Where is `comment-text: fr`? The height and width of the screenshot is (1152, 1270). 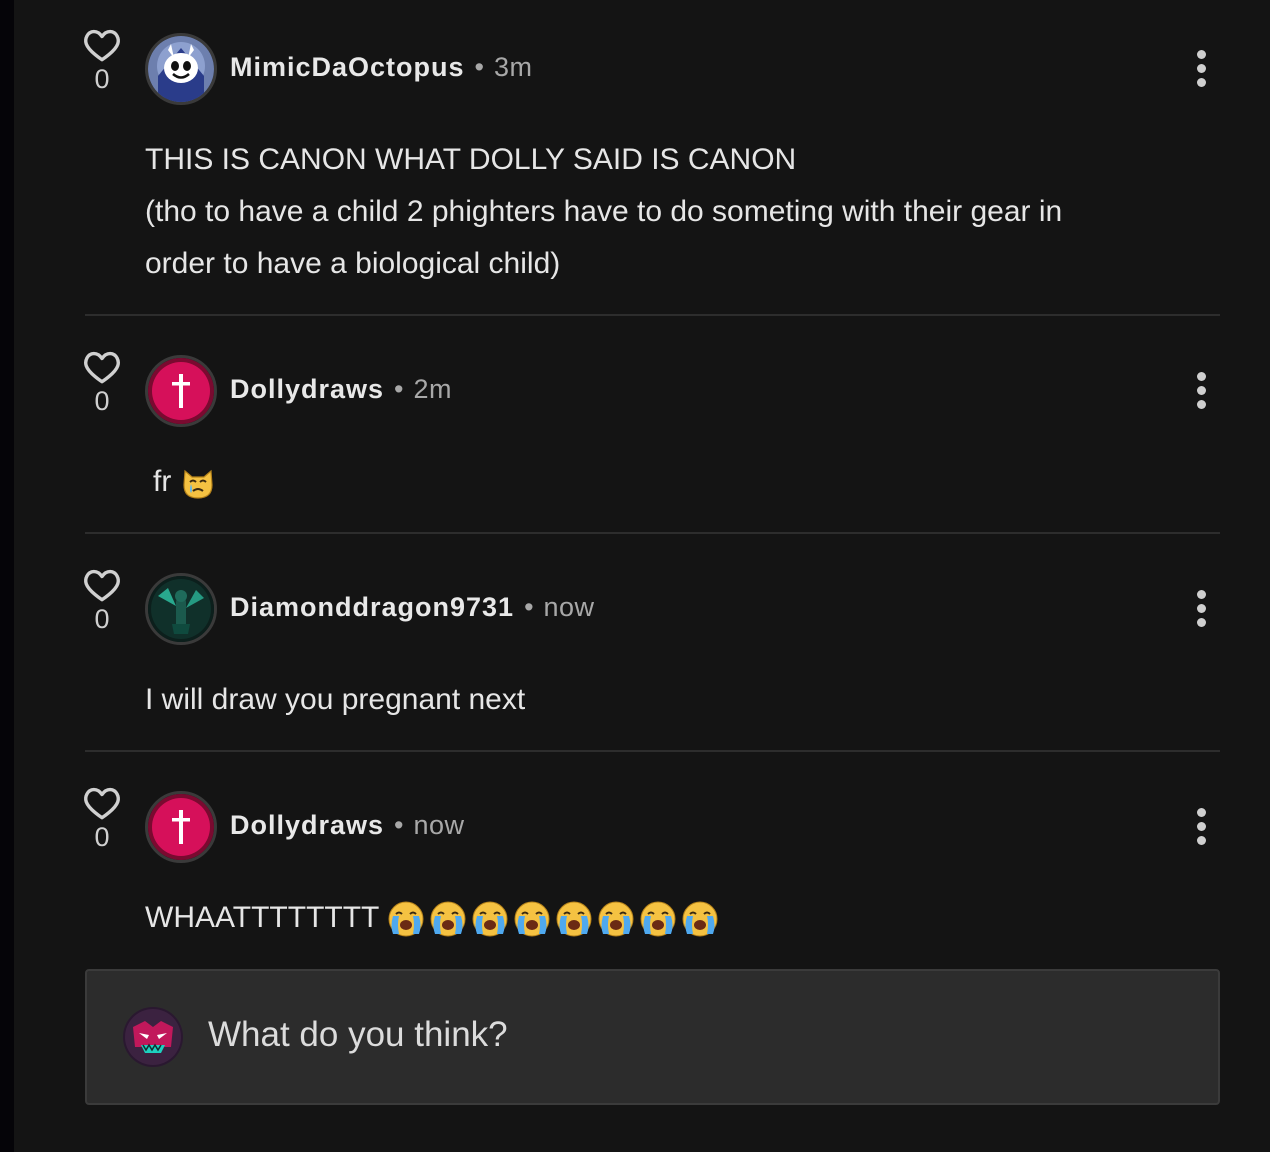 comment-text: fr is located at coordinates (162, 481).